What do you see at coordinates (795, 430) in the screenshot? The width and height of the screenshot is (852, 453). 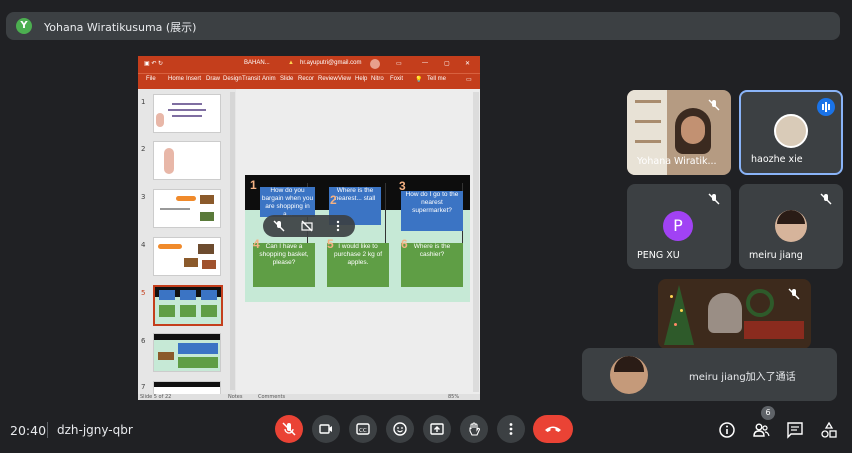 I see `chat-icon` at bounding box center [795, 430].